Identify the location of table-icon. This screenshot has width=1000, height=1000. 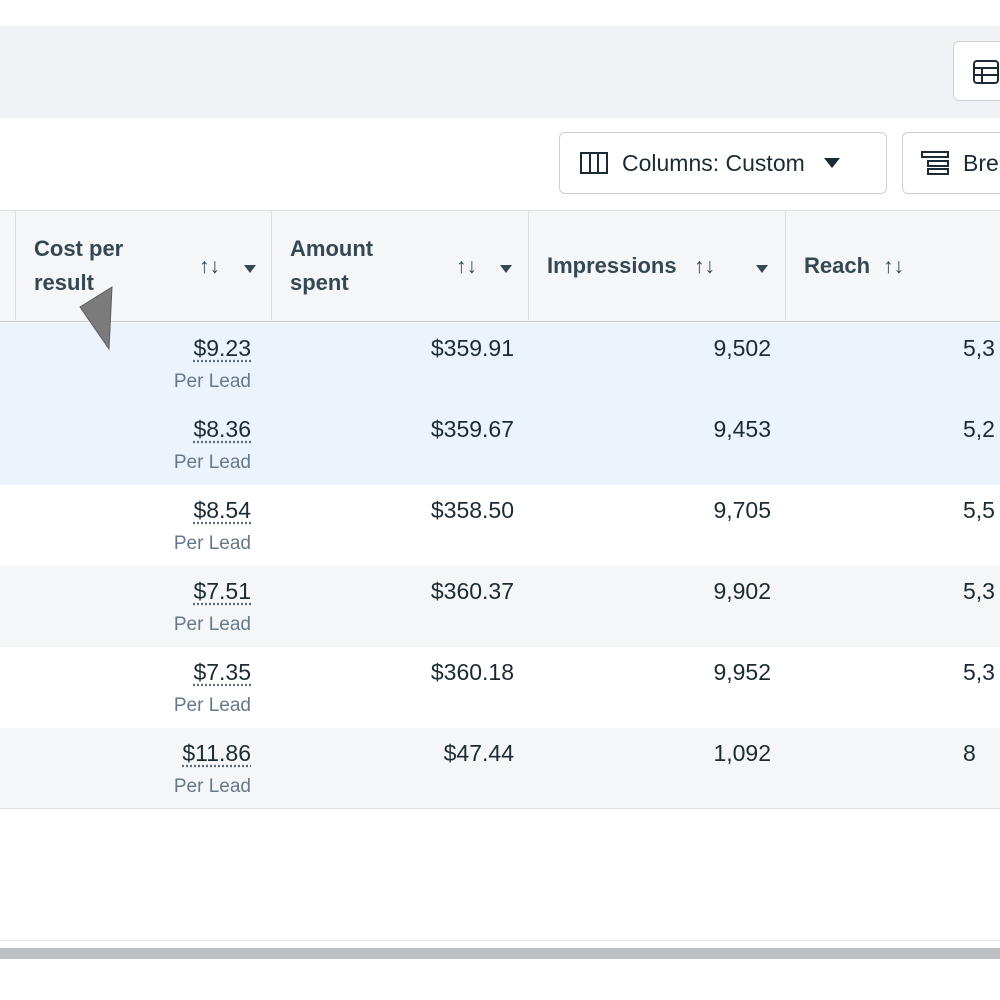
(986, 72).